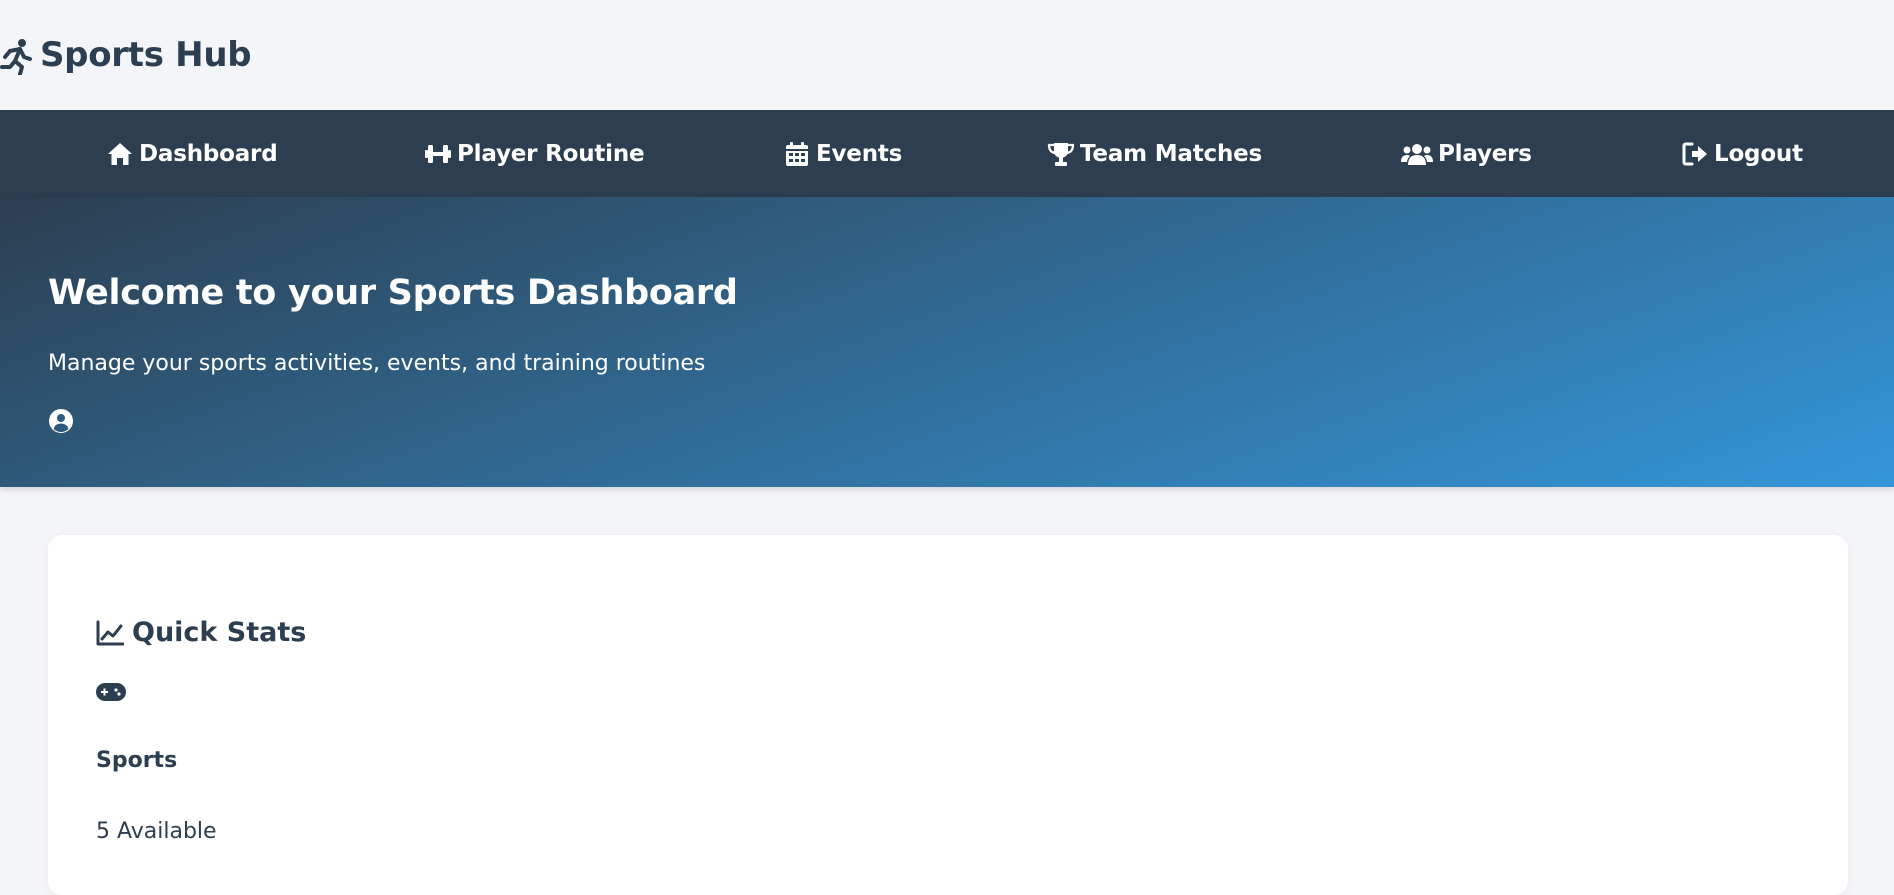  Describe the element at coordinates (156, 831) in the screenshot. I see `stat-value: 5 Available` at that location.